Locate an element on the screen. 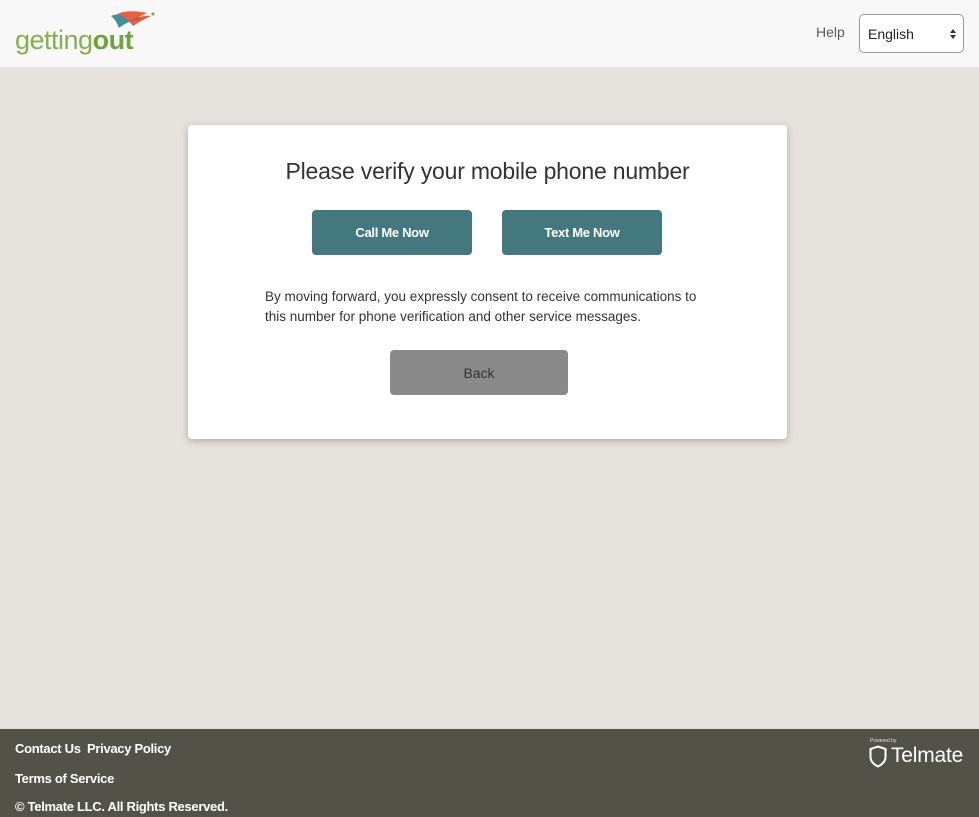  telmate-brand: Powered by Telmate is located at coordinates (918, 755).